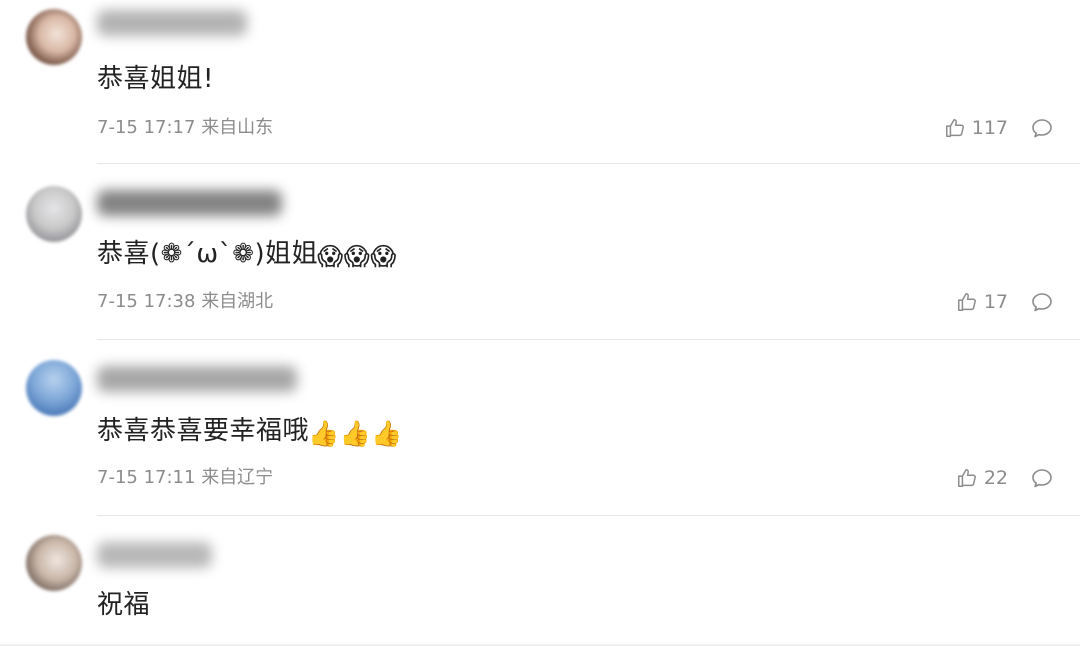  What do you see at coordinates (237, 127) in the screenshot?
I see `comment-location: 来自山东` at bounding box center [237, 127].